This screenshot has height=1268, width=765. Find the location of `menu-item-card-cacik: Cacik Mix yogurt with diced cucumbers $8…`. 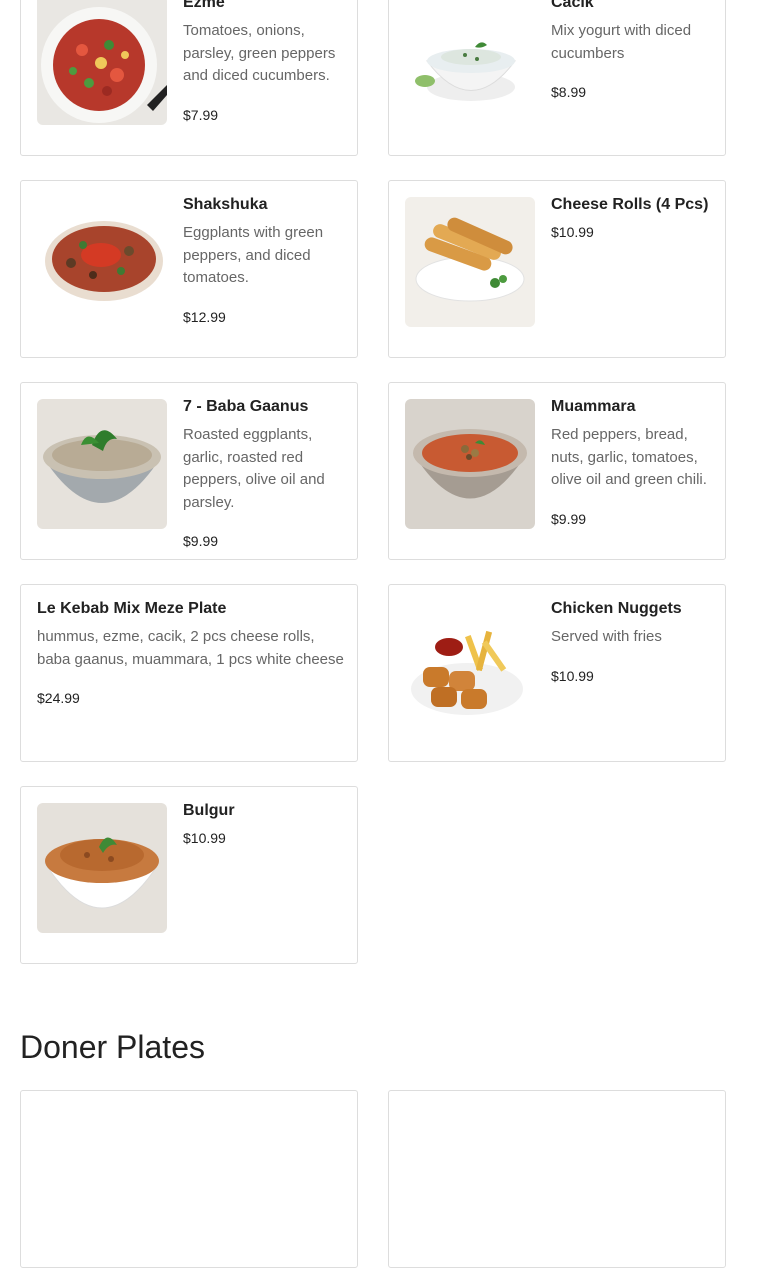

menu-item-card-cacik: Cacik Mix yogurt with diced cucumbers $8… is located at coordinates (557, 78).